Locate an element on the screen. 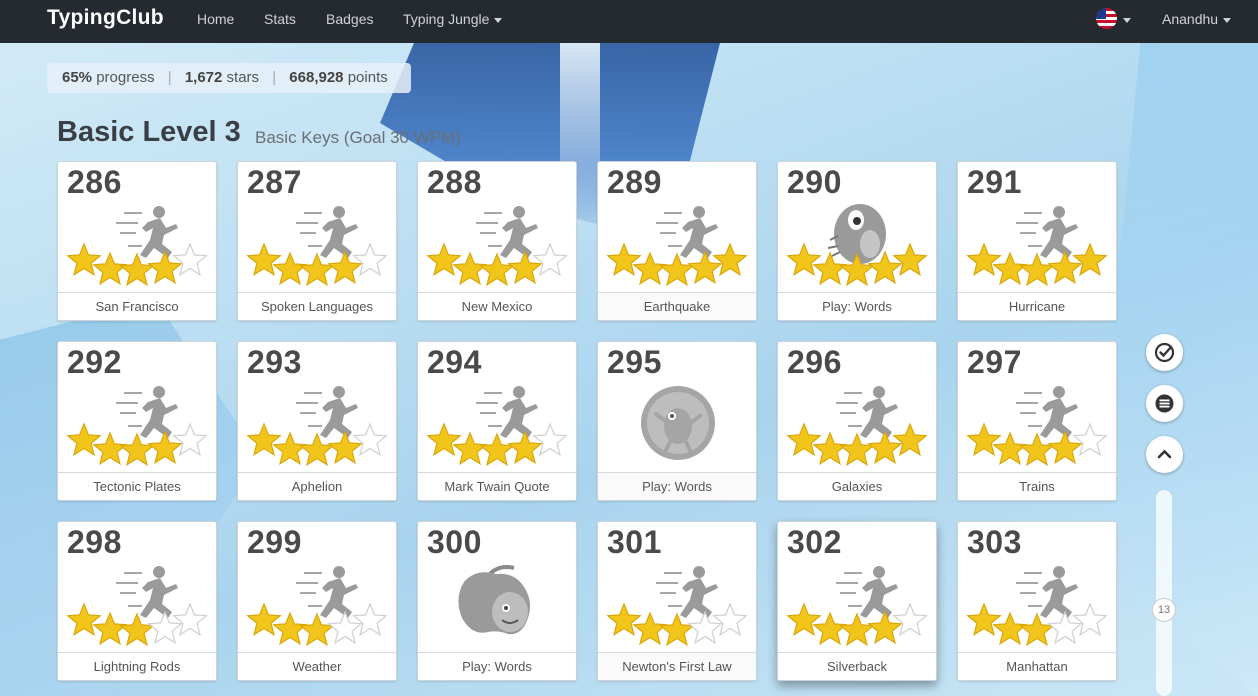 The width and height of the screenshot is (1258, 696). creature-icon is located at coordinates (678, 423).